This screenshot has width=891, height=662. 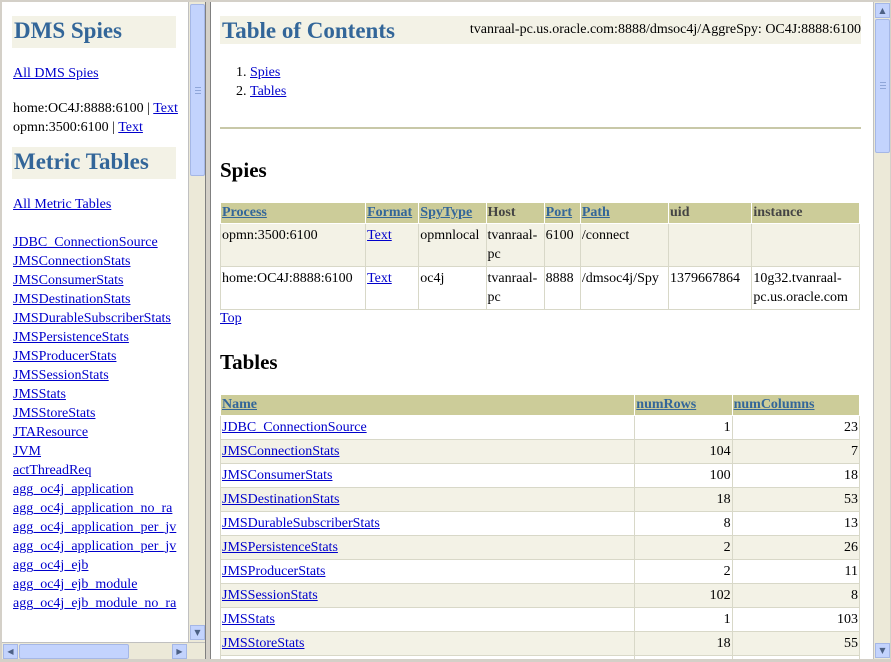 What do you see at coordinates (854, 451) in the screenshot?
I see `cell-value: 7` at bounding box center [854, 451].